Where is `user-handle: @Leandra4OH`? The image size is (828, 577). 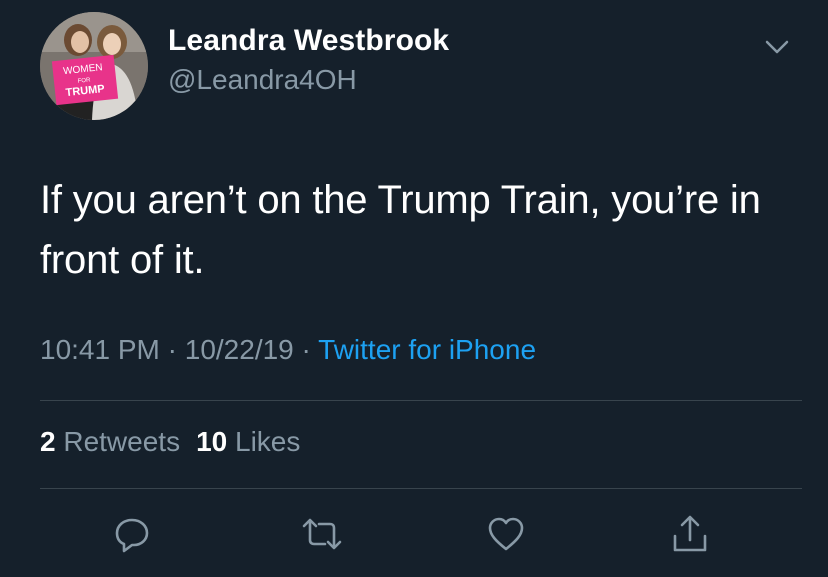 user-handle: @Leandra4OH is located at coordinates (262, 80).